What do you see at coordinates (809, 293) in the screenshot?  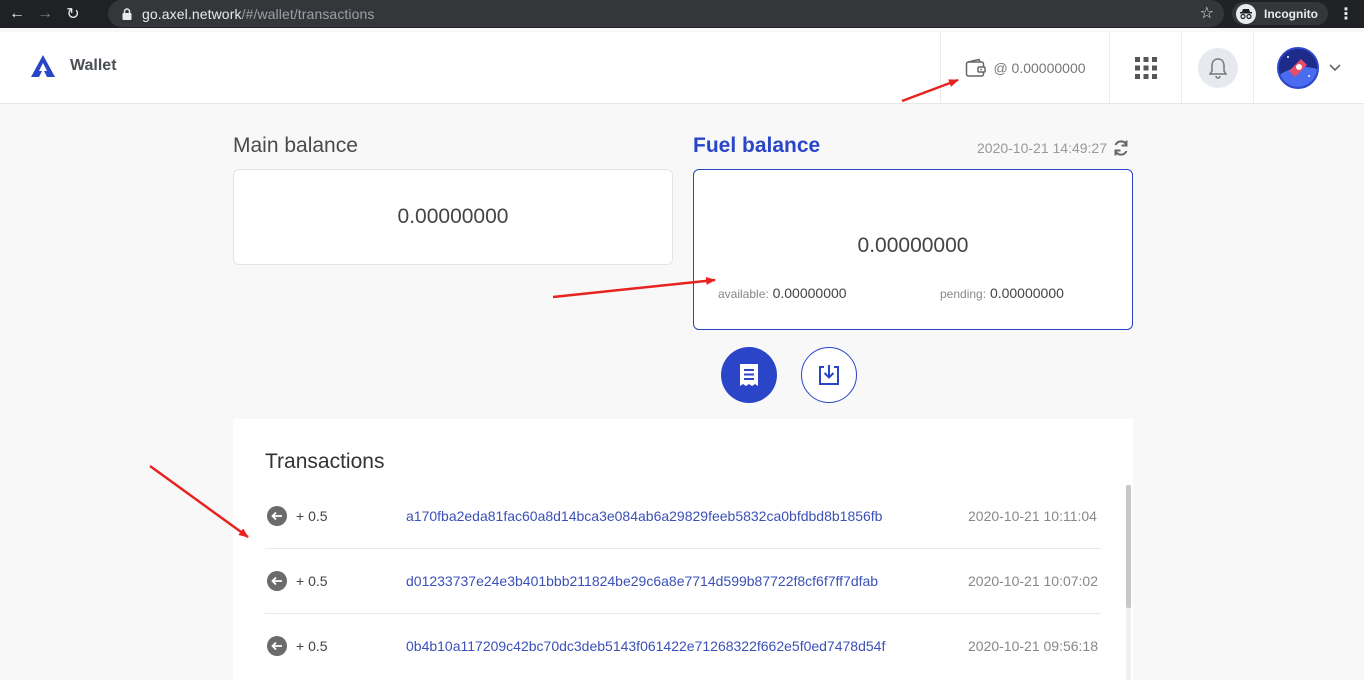 I see `available-value: 0.00000000` at bounding box center [809, 293].